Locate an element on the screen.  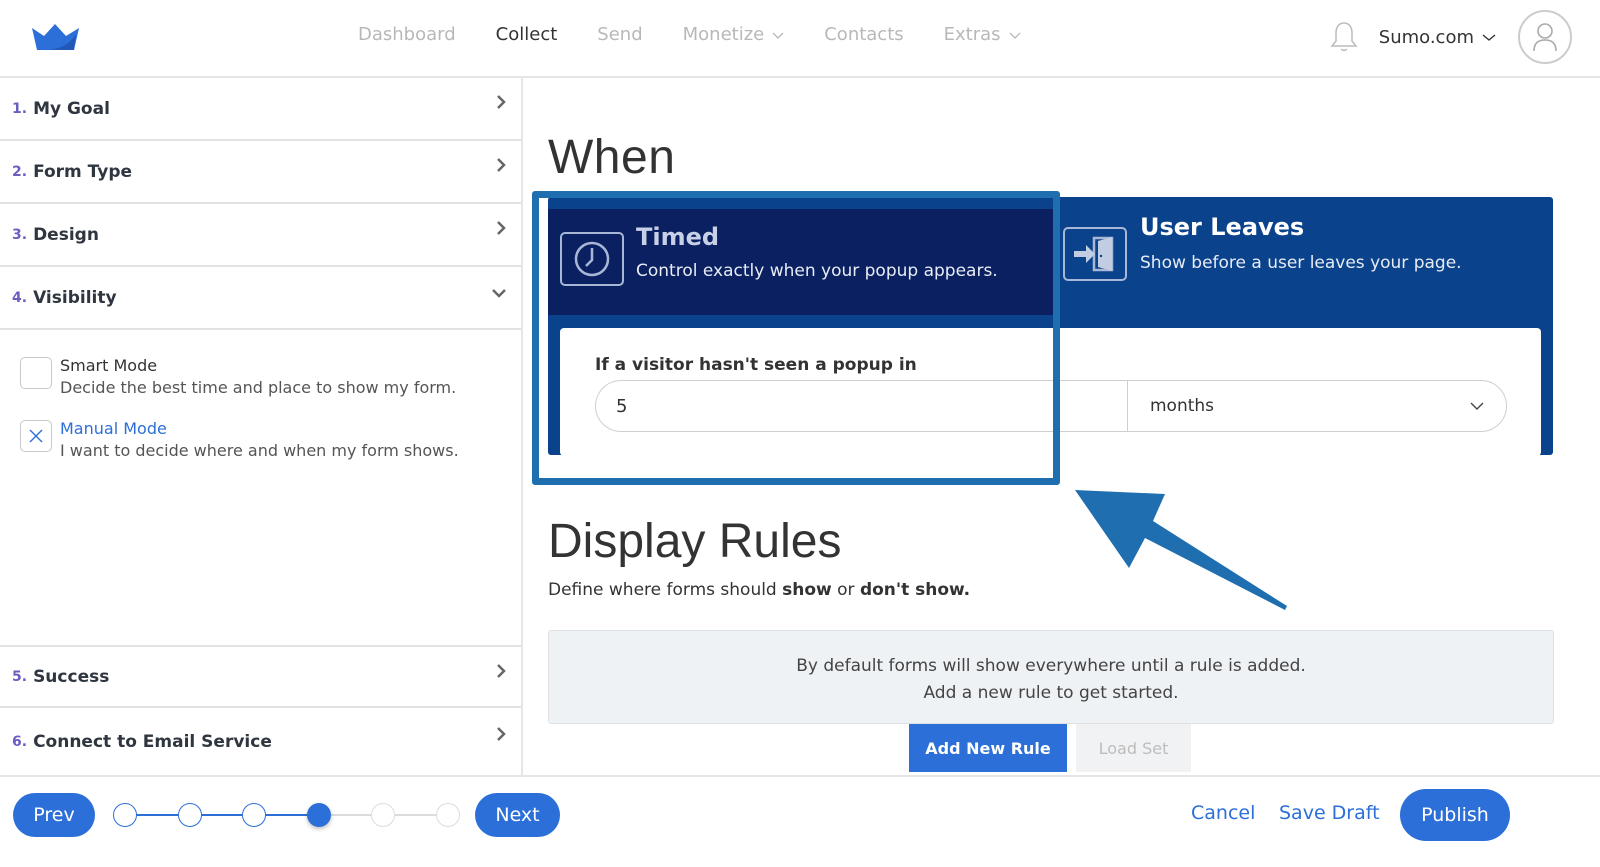
close-x-icon is located at coordinates (36, 436).